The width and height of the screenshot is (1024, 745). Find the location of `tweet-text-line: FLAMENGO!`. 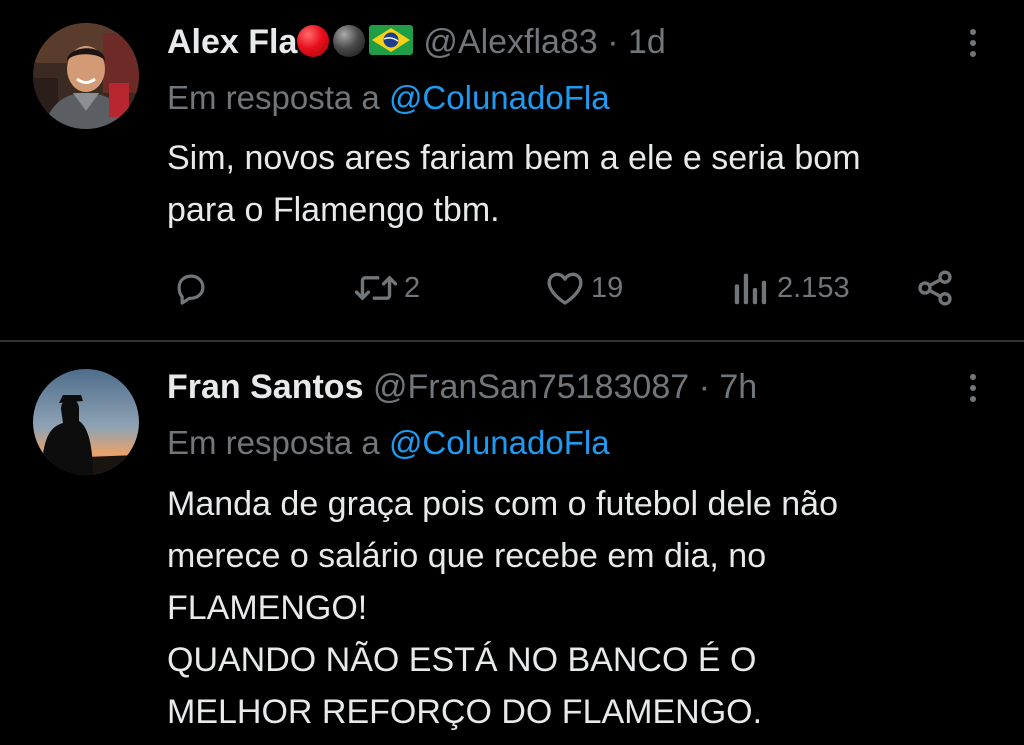

tweet-text-line: FLAMENGO! is located at coordinates (267, 608).